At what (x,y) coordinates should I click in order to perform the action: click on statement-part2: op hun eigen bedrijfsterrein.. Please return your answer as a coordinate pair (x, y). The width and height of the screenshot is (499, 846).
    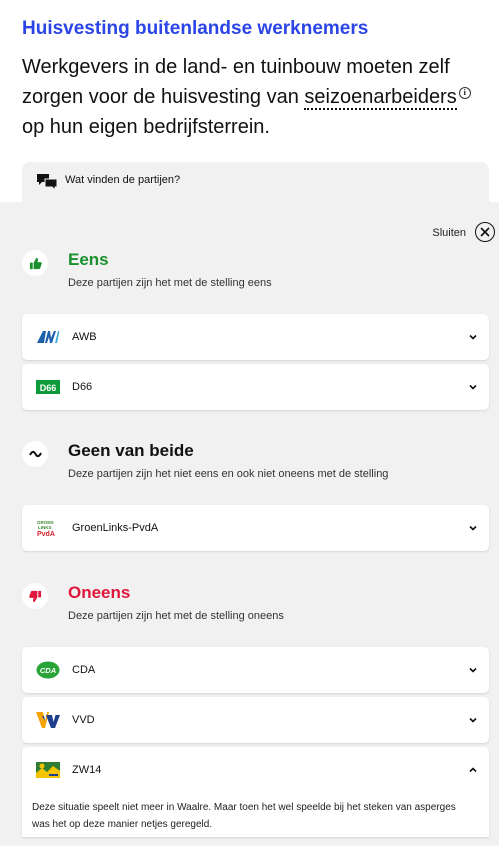
    Looking at the image, I should click on (146, 127).